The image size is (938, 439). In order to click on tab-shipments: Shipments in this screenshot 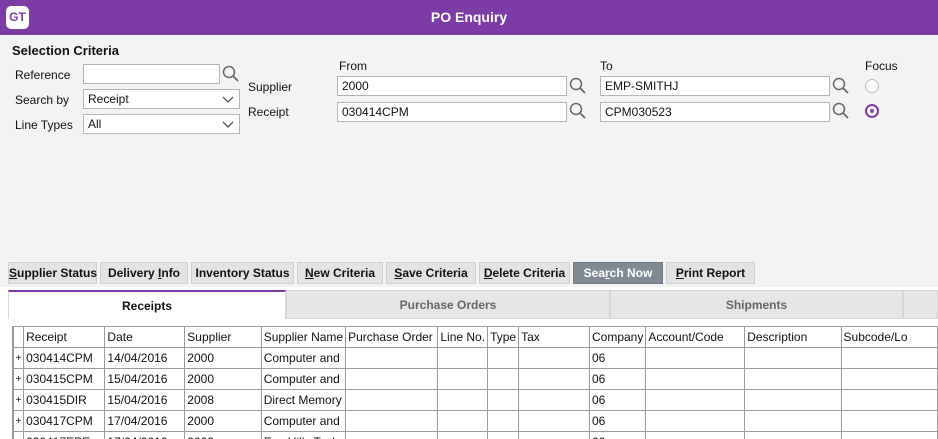, I will do `click(756, 304)`.